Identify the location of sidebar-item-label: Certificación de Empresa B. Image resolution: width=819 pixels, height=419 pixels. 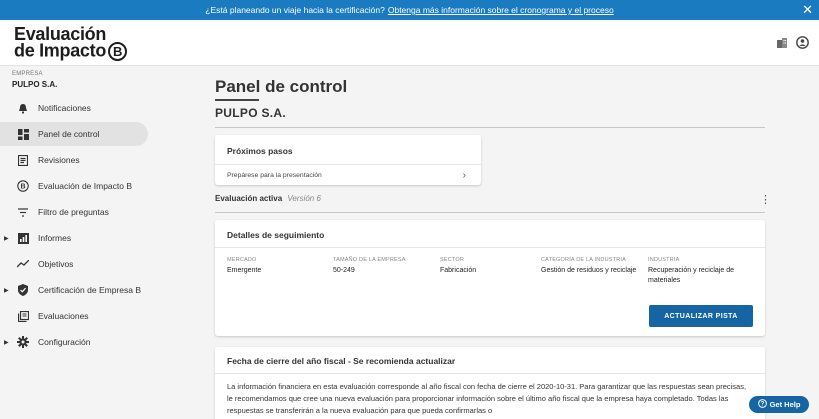
(89, 290).